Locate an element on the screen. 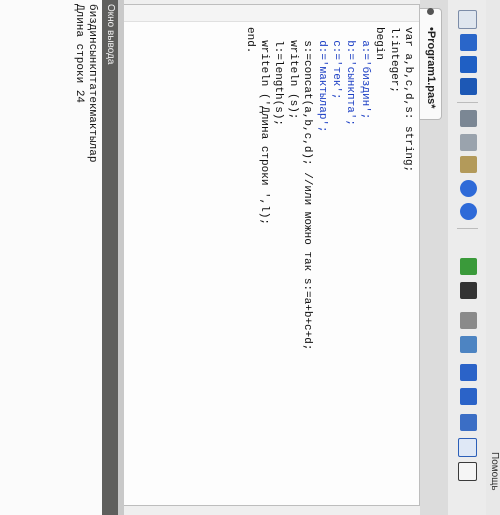 This screenshot has width=500, height=515. code-line: writeln (s); is located at coordinates (292, 73).